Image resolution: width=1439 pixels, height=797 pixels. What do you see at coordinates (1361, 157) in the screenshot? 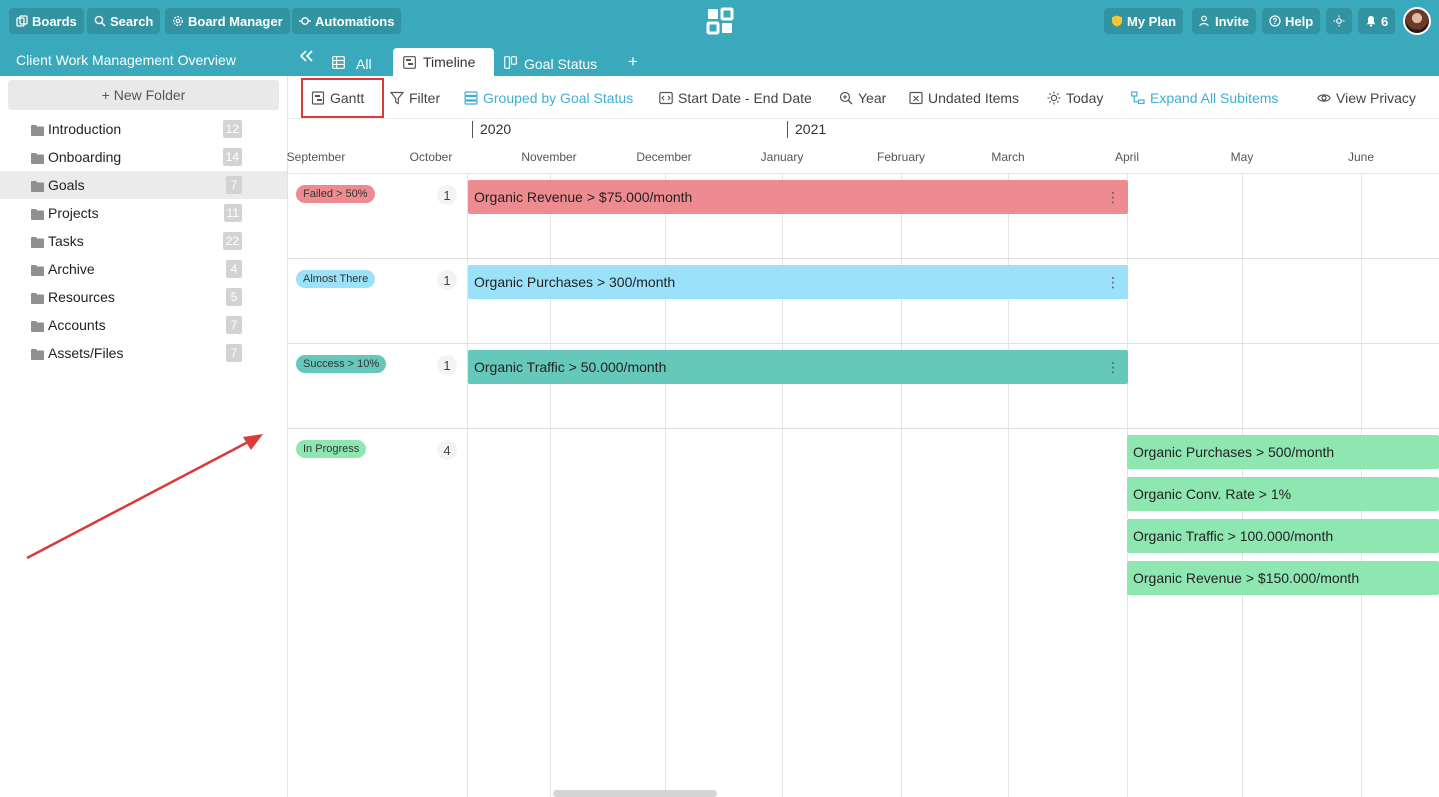
I see `month-label: June` at bounding box center [1361, 157].